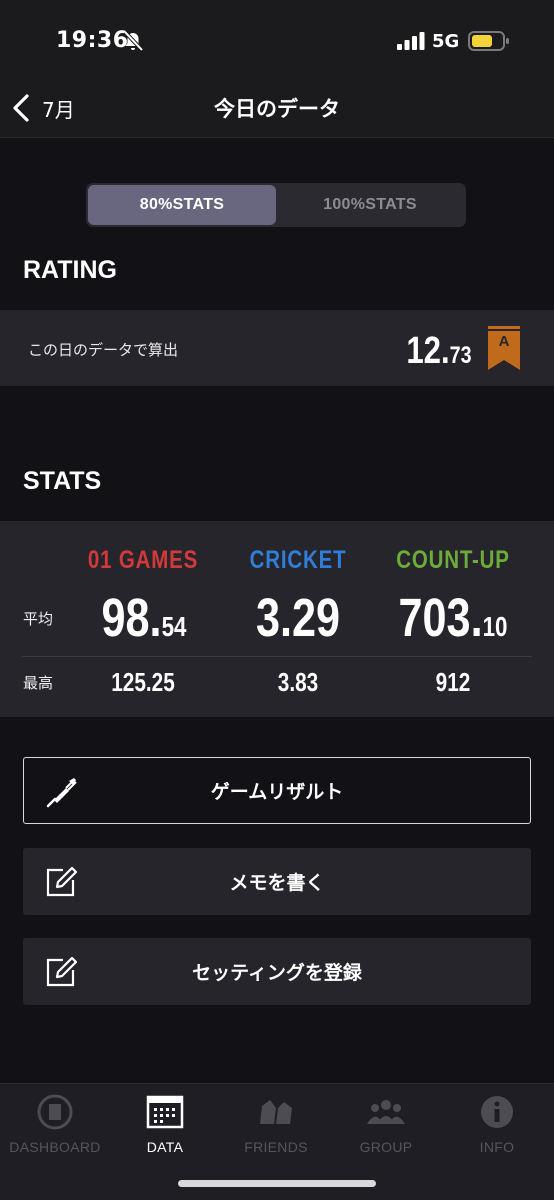 This screenshot has width=554, height=1200. I want to click on rating-class-letter: A, so click(504, 341).